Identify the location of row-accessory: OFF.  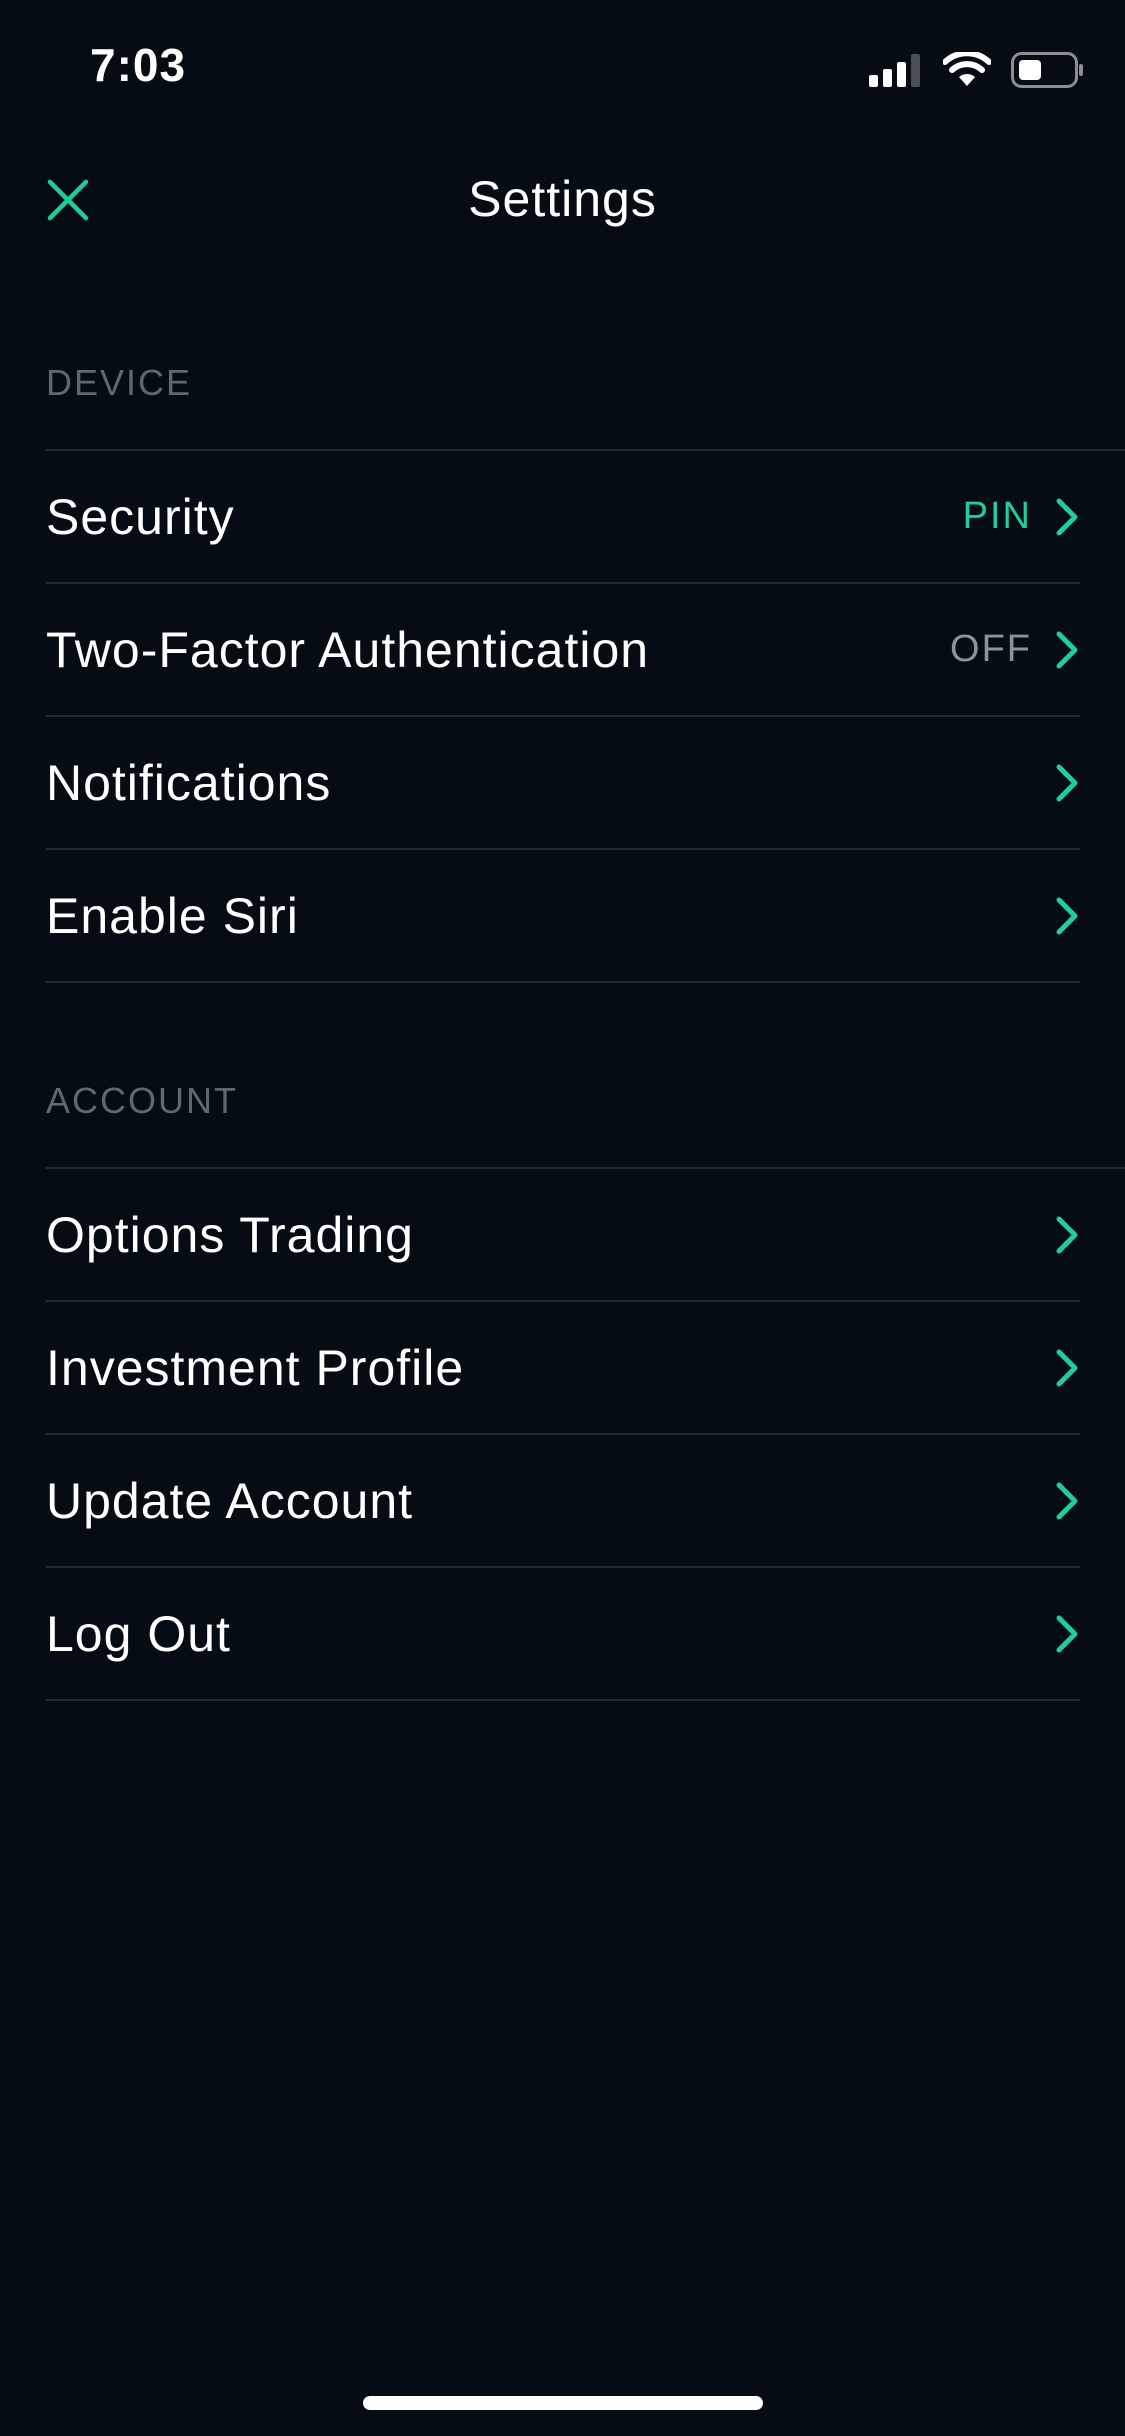
(1015, 649).